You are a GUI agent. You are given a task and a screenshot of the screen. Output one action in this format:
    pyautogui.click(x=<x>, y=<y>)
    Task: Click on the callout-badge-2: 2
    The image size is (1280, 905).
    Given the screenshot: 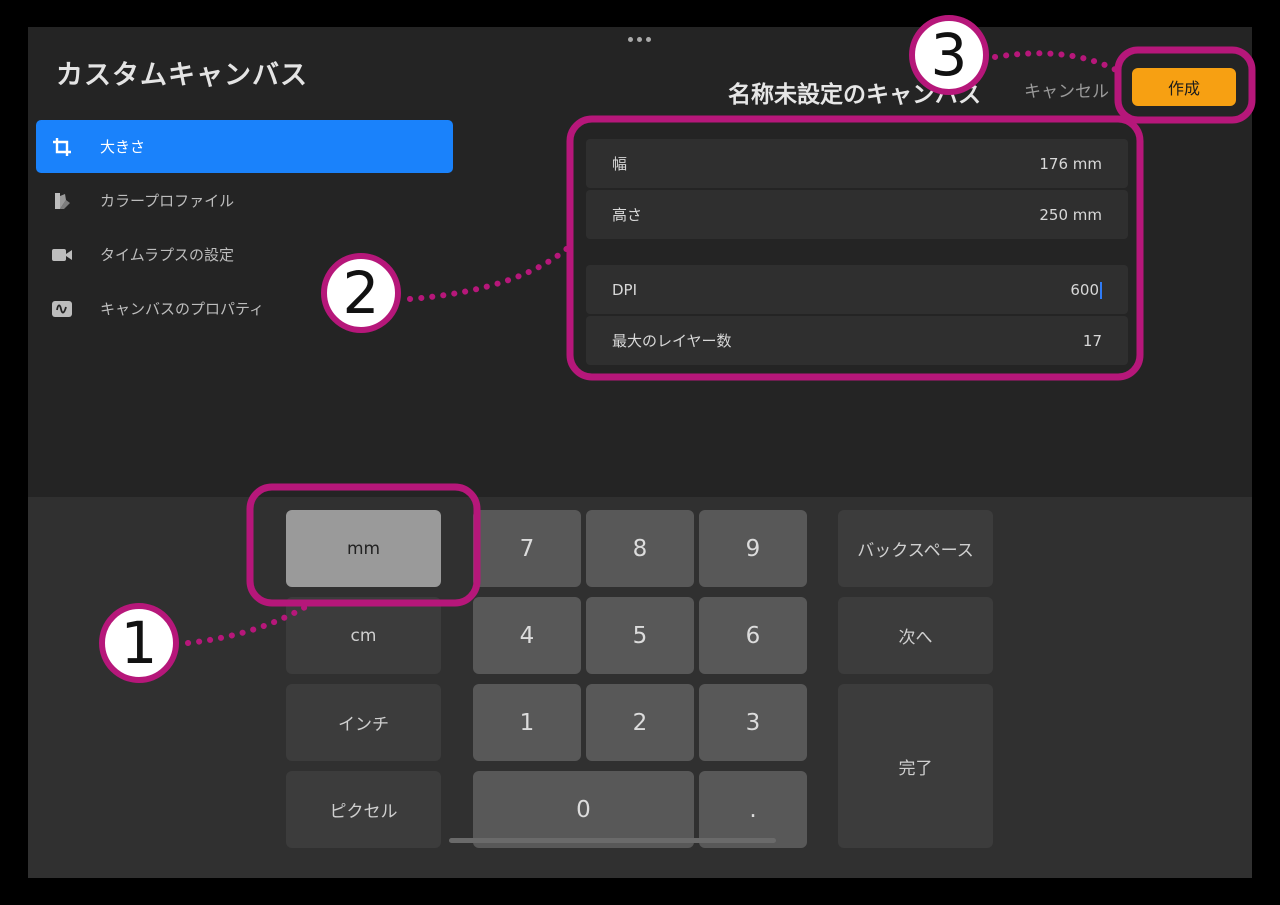 What is the action you would take?
    pyautogui.click(x=361, y=293)
    